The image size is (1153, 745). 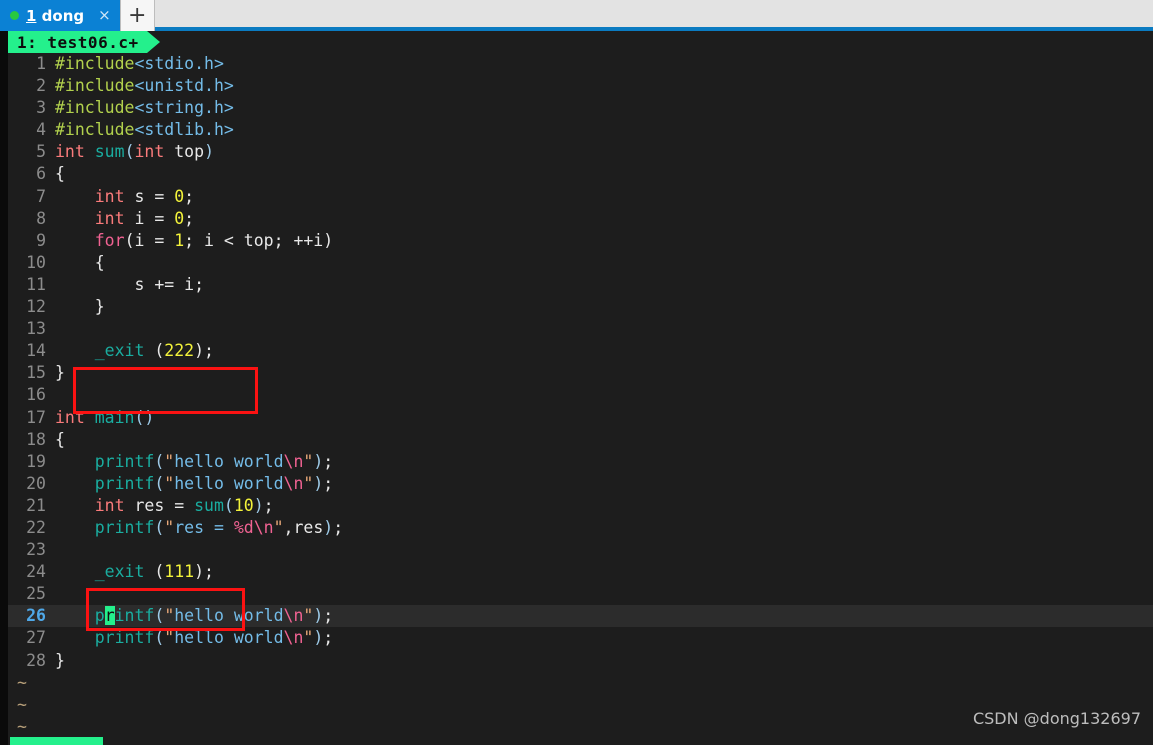 I want to click on line-number: 22, so click(x=36, y=527).